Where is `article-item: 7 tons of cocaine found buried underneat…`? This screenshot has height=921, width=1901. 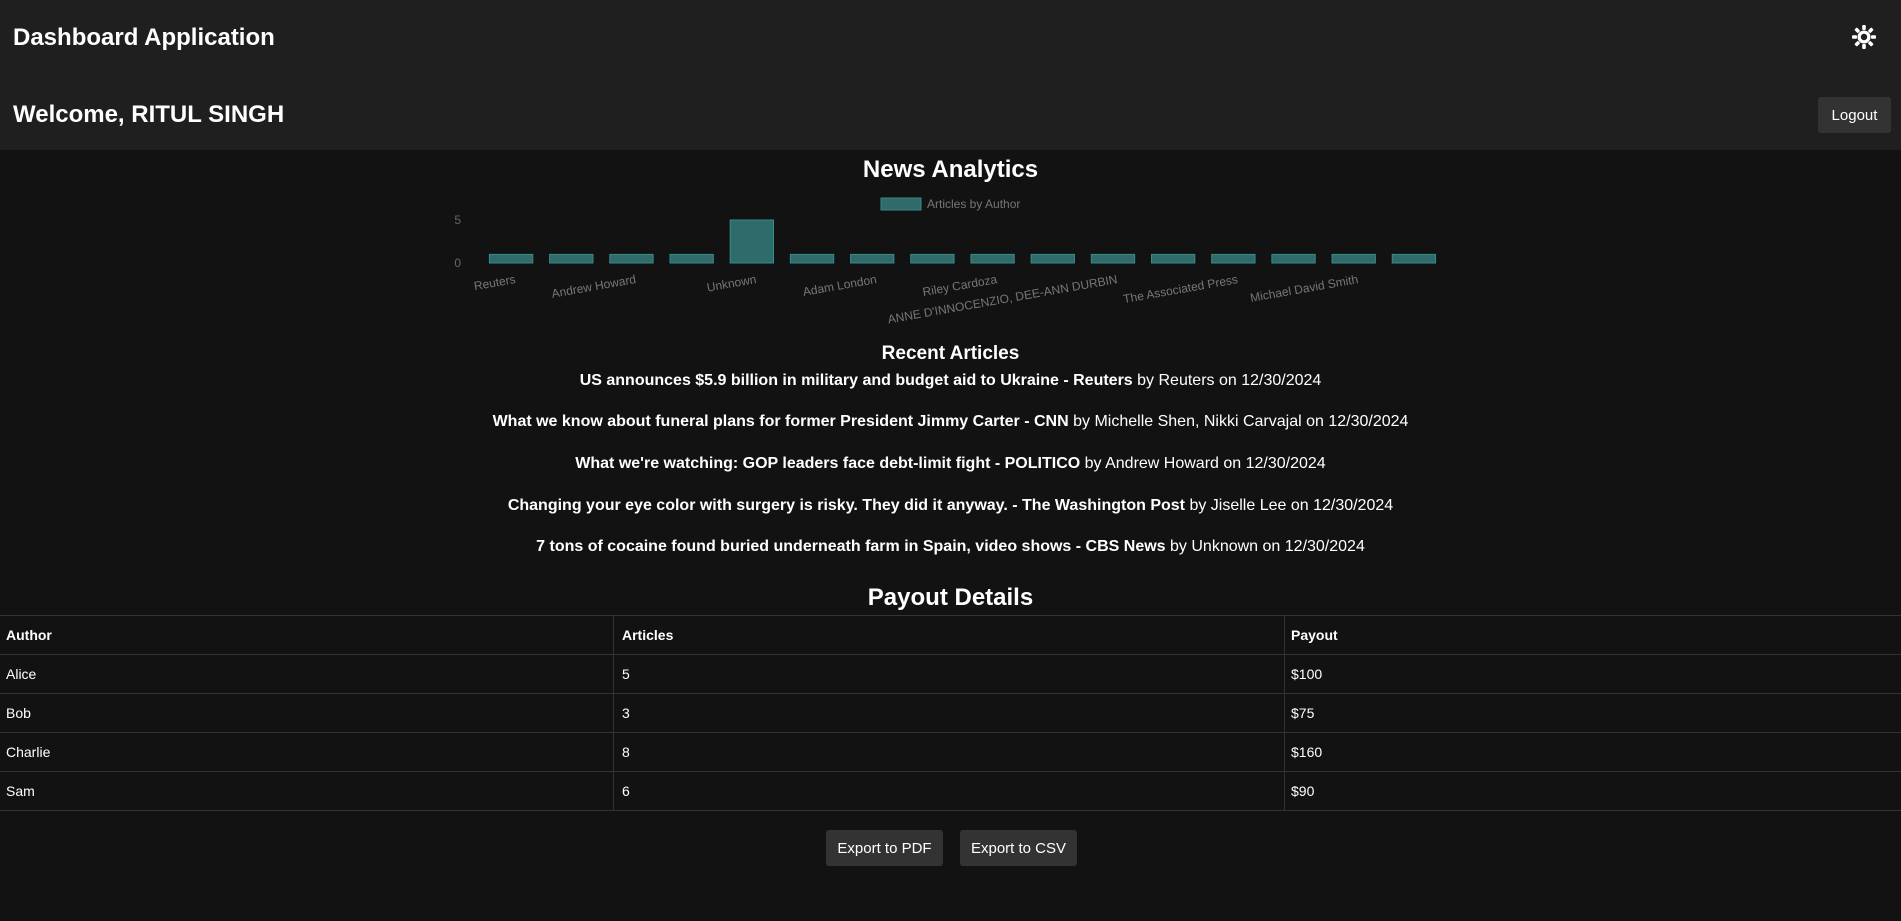 article-item: 7 tons of cocaine found buried underneat… is located at coordinates (950, 547).